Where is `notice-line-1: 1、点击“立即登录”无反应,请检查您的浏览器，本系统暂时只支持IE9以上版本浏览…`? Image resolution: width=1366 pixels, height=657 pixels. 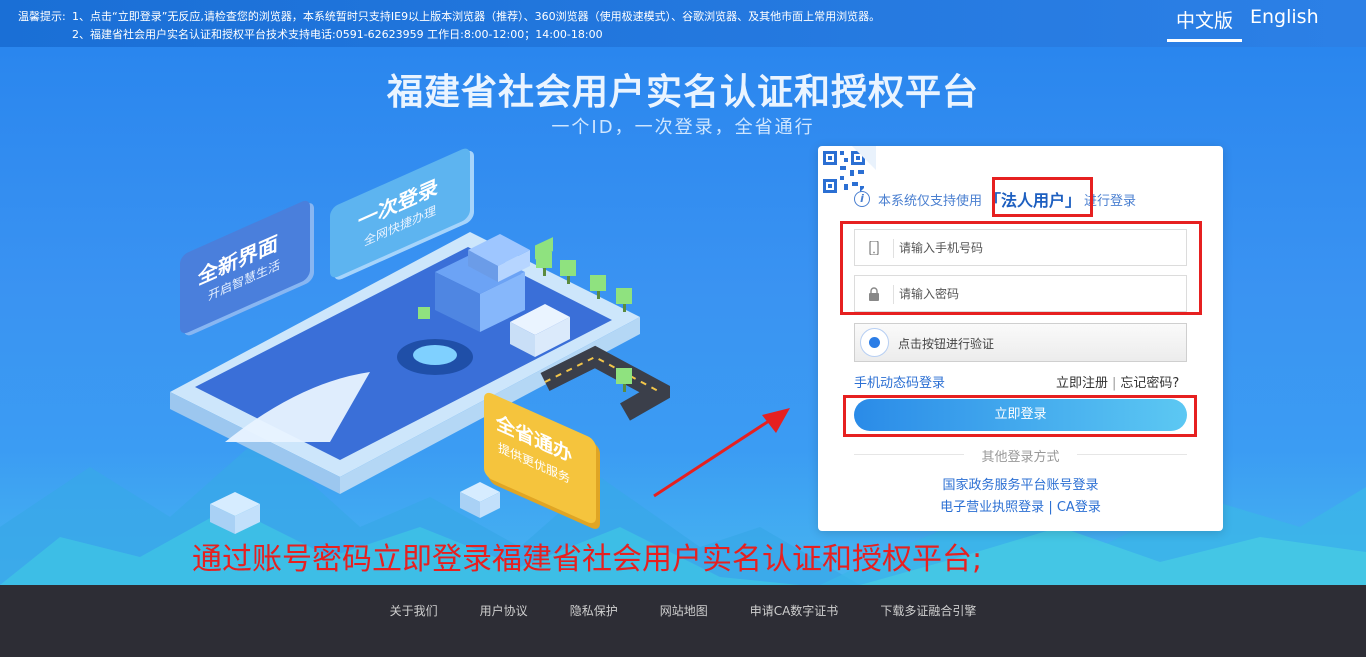 notice-line-1: 1、点击“立即登录”无反应,请检查您的浏览器，本系统暂时只支持IE9以上版本浏览… is located at coordinates (476, 16).